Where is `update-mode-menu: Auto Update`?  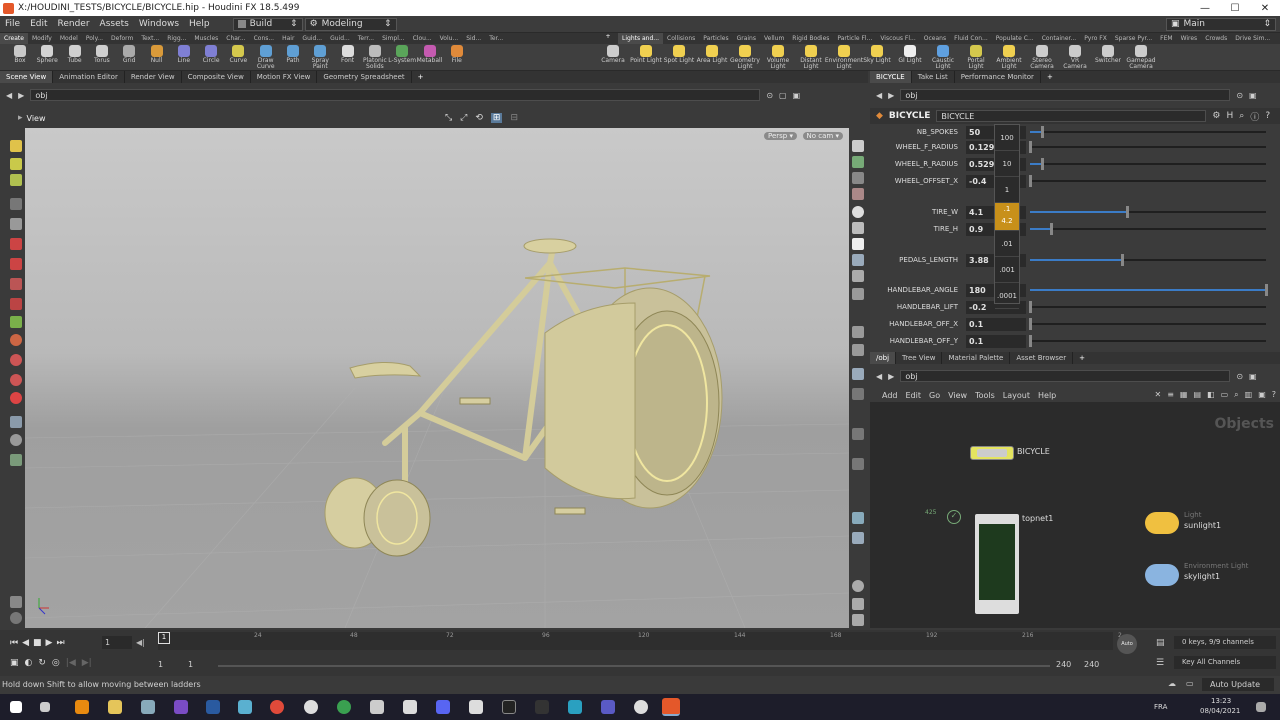
update-mode-menu: Auto Update is located at coordinates (1238, 684).